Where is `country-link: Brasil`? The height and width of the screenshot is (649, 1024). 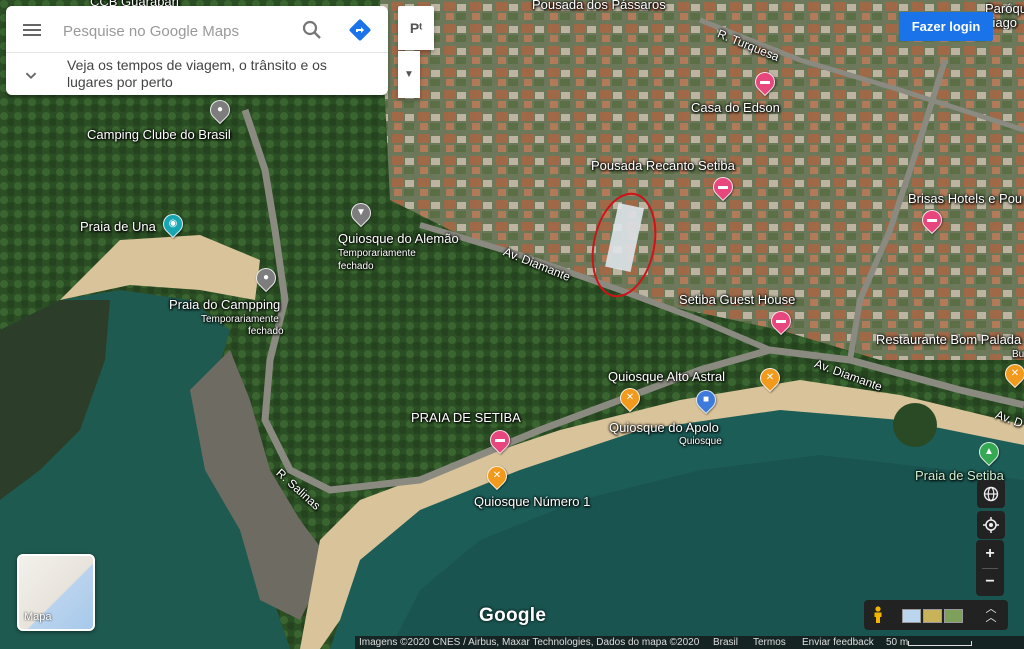 country-link: Brasil is located at coordinates (725, 642).